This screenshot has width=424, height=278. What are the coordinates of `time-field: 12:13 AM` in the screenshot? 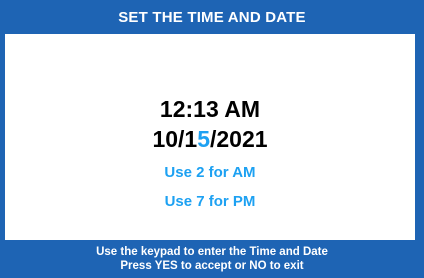 It's located at (210, 109).